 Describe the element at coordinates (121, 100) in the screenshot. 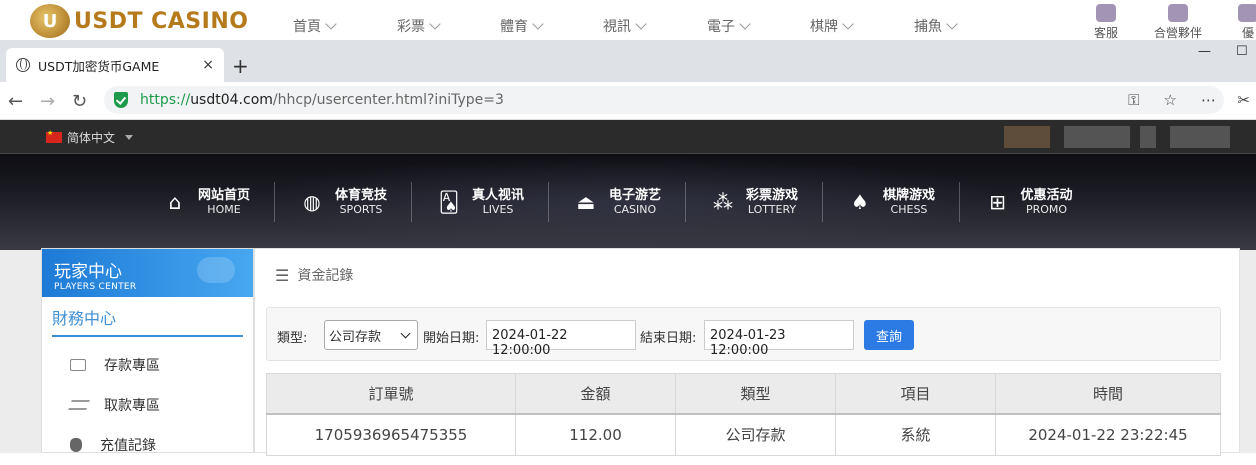

I see `secure-shield-icon` at that location.